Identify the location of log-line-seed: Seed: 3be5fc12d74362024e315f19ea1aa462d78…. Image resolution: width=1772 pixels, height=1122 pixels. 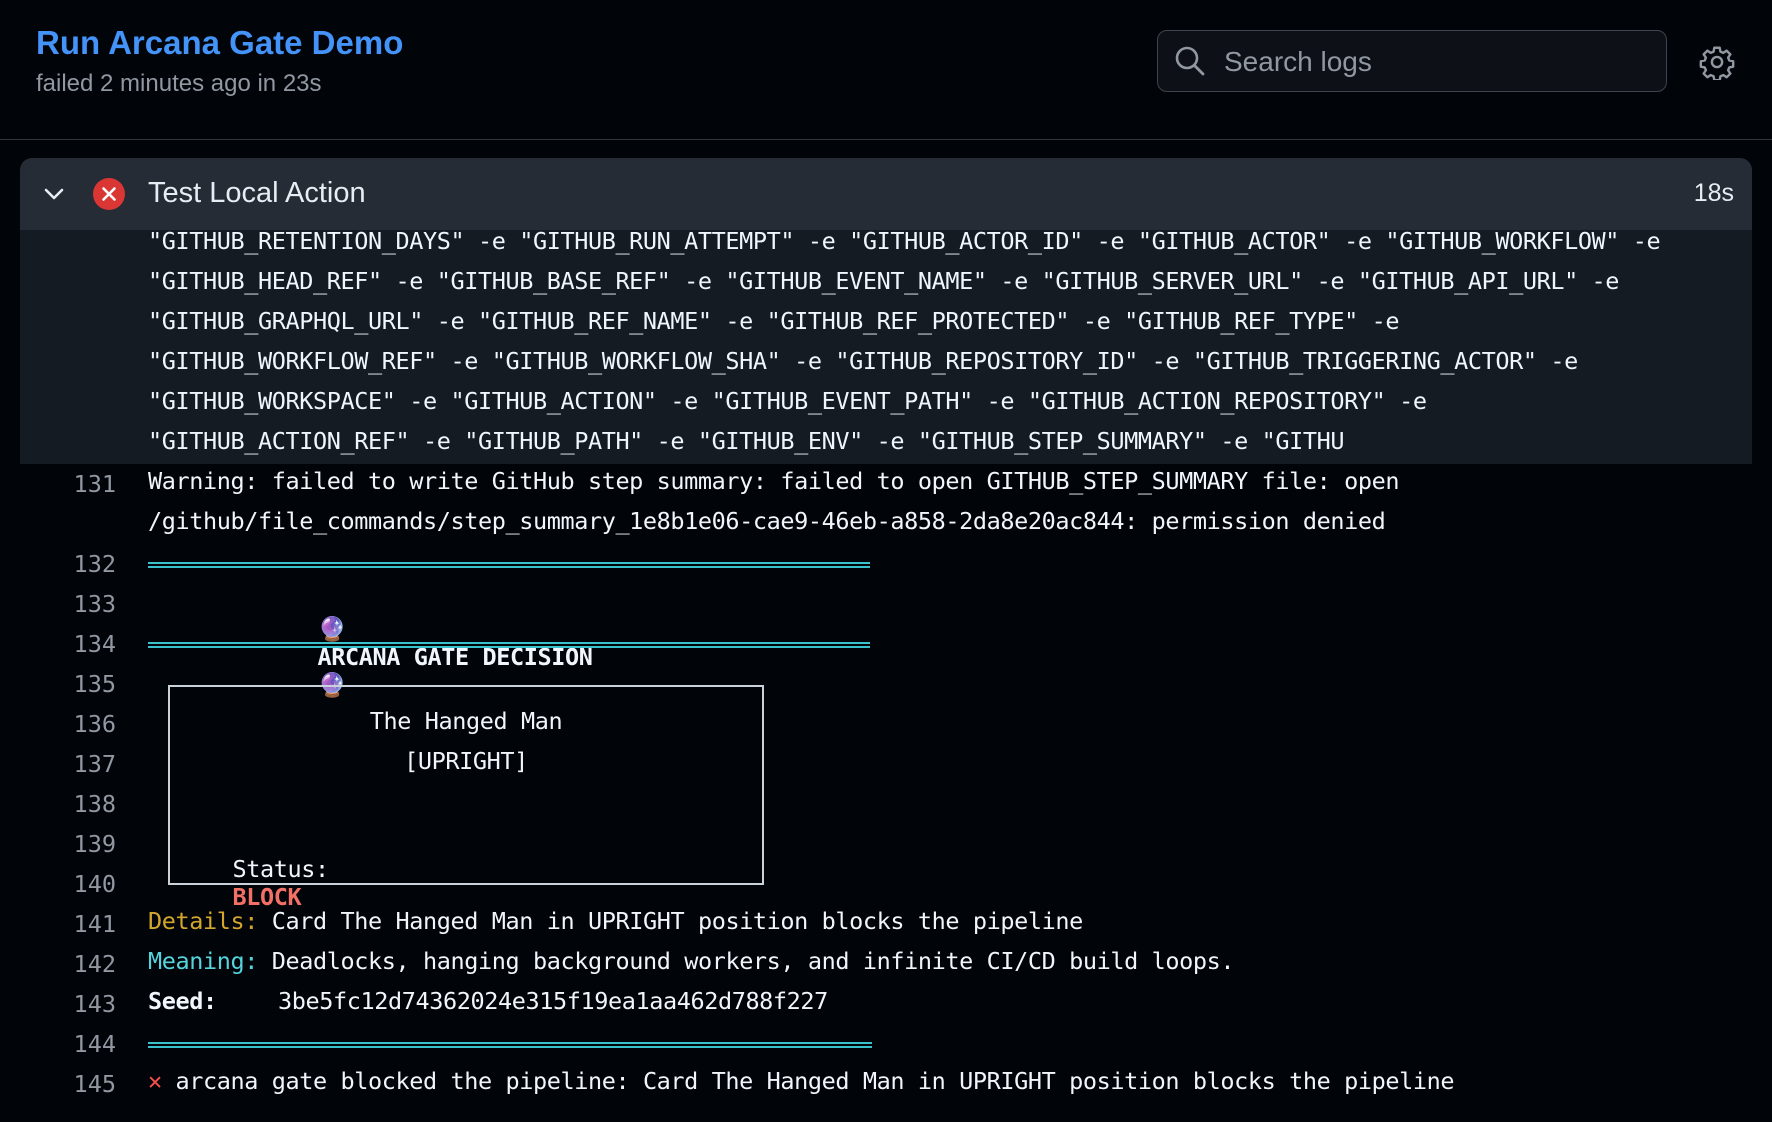
(488, 1001).